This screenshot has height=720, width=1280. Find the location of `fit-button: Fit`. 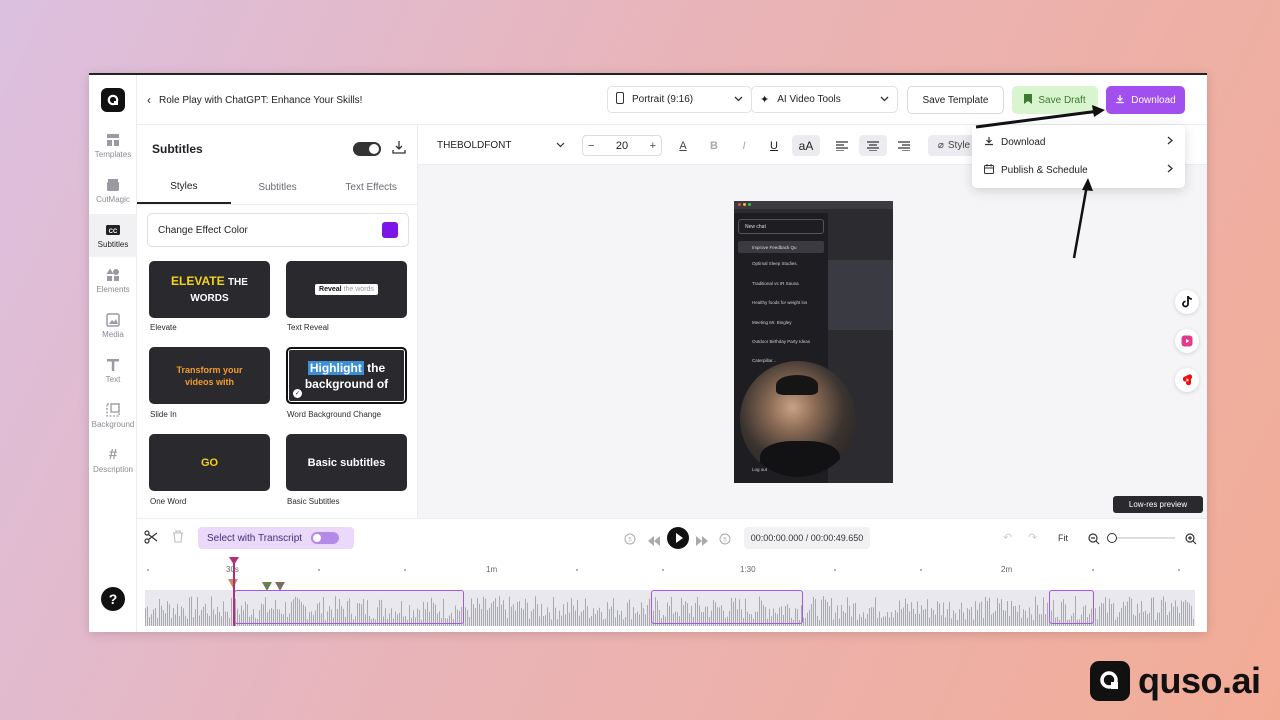

fit-button: Fit is located at coordinates (1063, 538).